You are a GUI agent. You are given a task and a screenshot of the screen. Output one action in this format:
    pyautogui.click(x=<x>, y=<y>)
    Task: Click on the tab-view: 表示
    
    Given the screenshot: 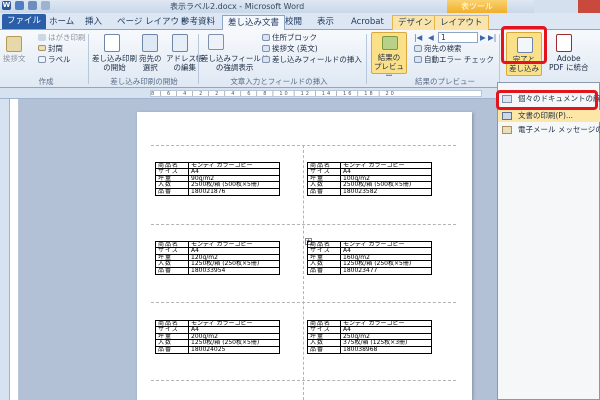 What is the action you would take?
    pyautogui.click(x=325, y=22)
    